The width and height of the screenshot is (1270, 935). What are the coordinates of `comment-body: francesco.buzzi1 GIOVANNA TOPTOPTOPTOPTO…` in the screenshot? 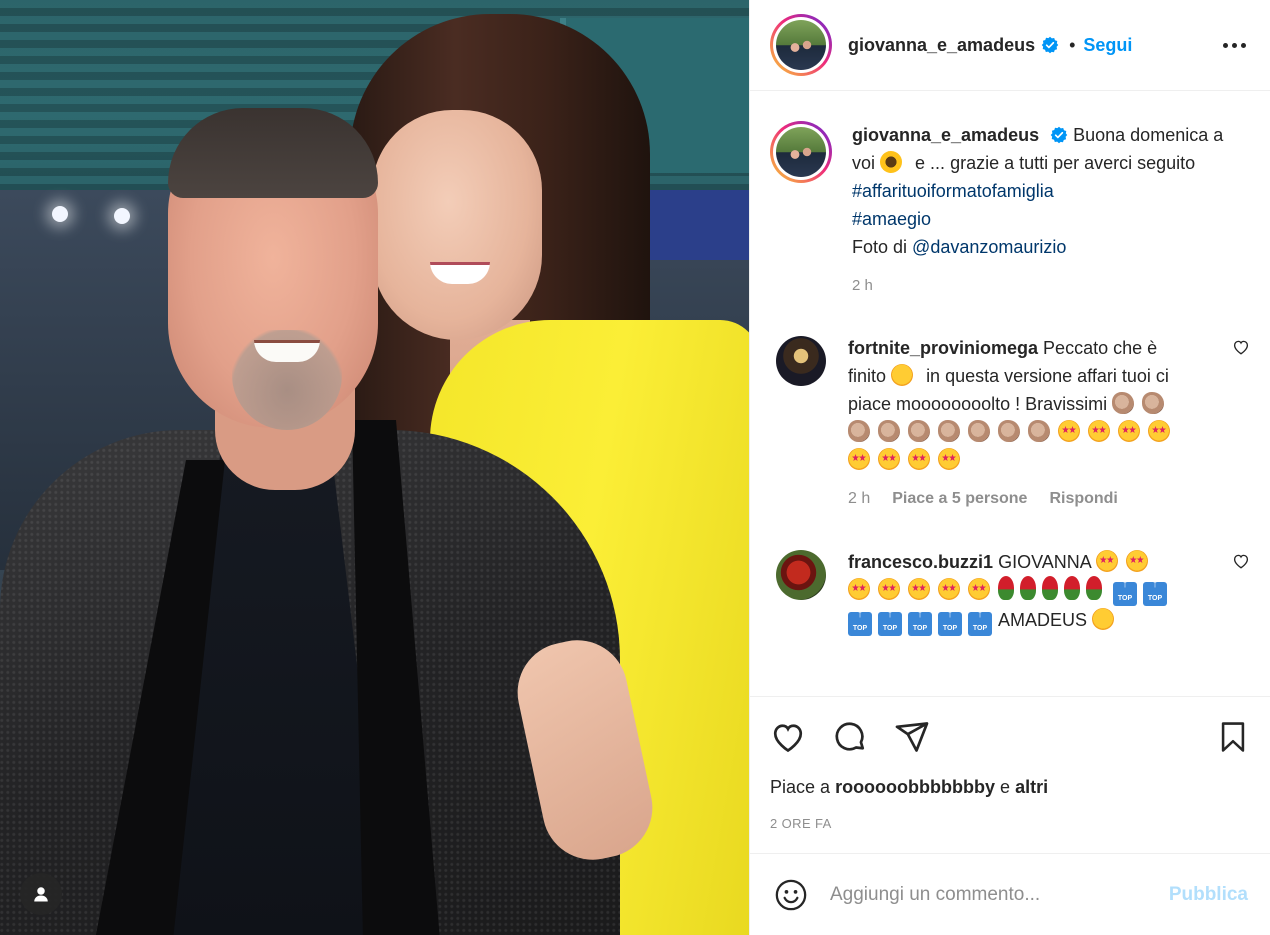 It's located at (1013, 592).